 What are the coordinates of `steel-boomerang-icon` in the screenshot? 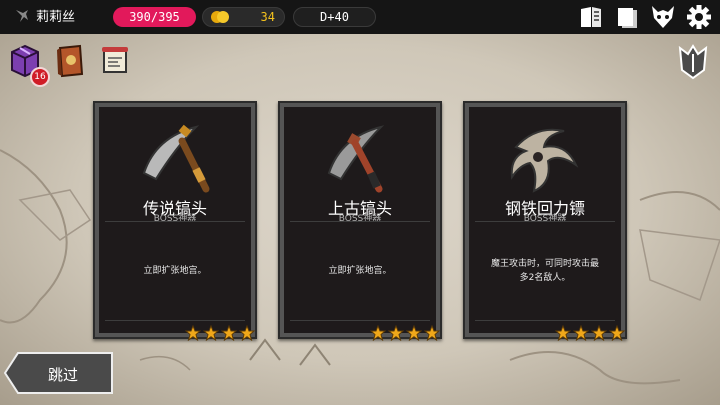 It's located at (544, 160).